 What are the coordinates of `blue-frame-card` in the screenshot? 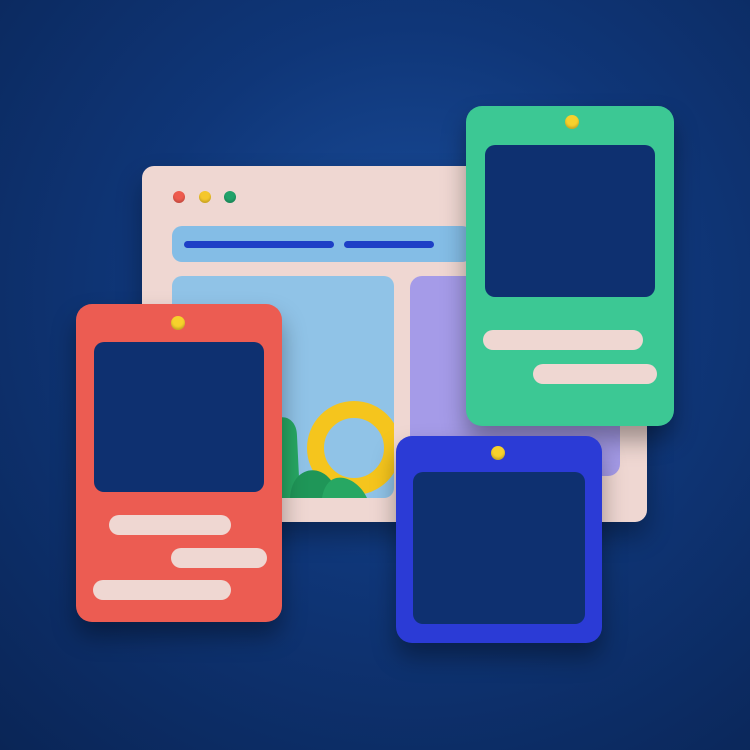 It's located at (499, 539).